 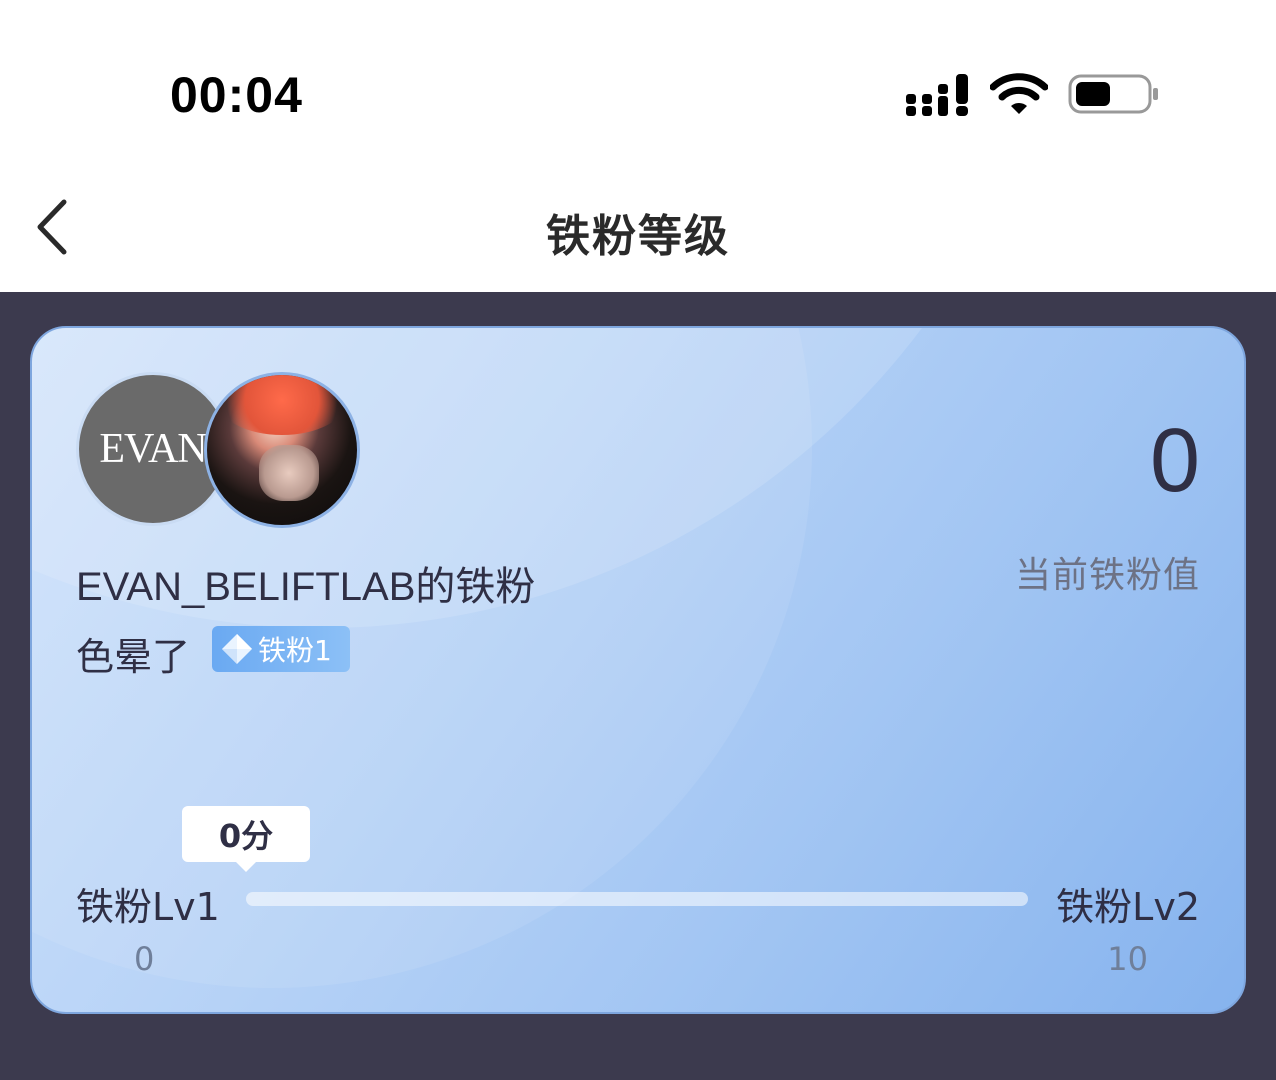 I want to click on level-from-label: 铁粉Lv1, so click(x=148, y=907).